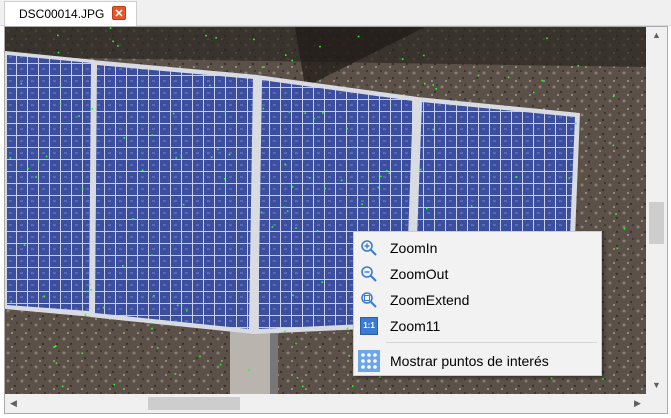 This screenshot has height=418, width=671. I want to click on menu-item-zoom-in: ZoomIn, so click(477, 248).